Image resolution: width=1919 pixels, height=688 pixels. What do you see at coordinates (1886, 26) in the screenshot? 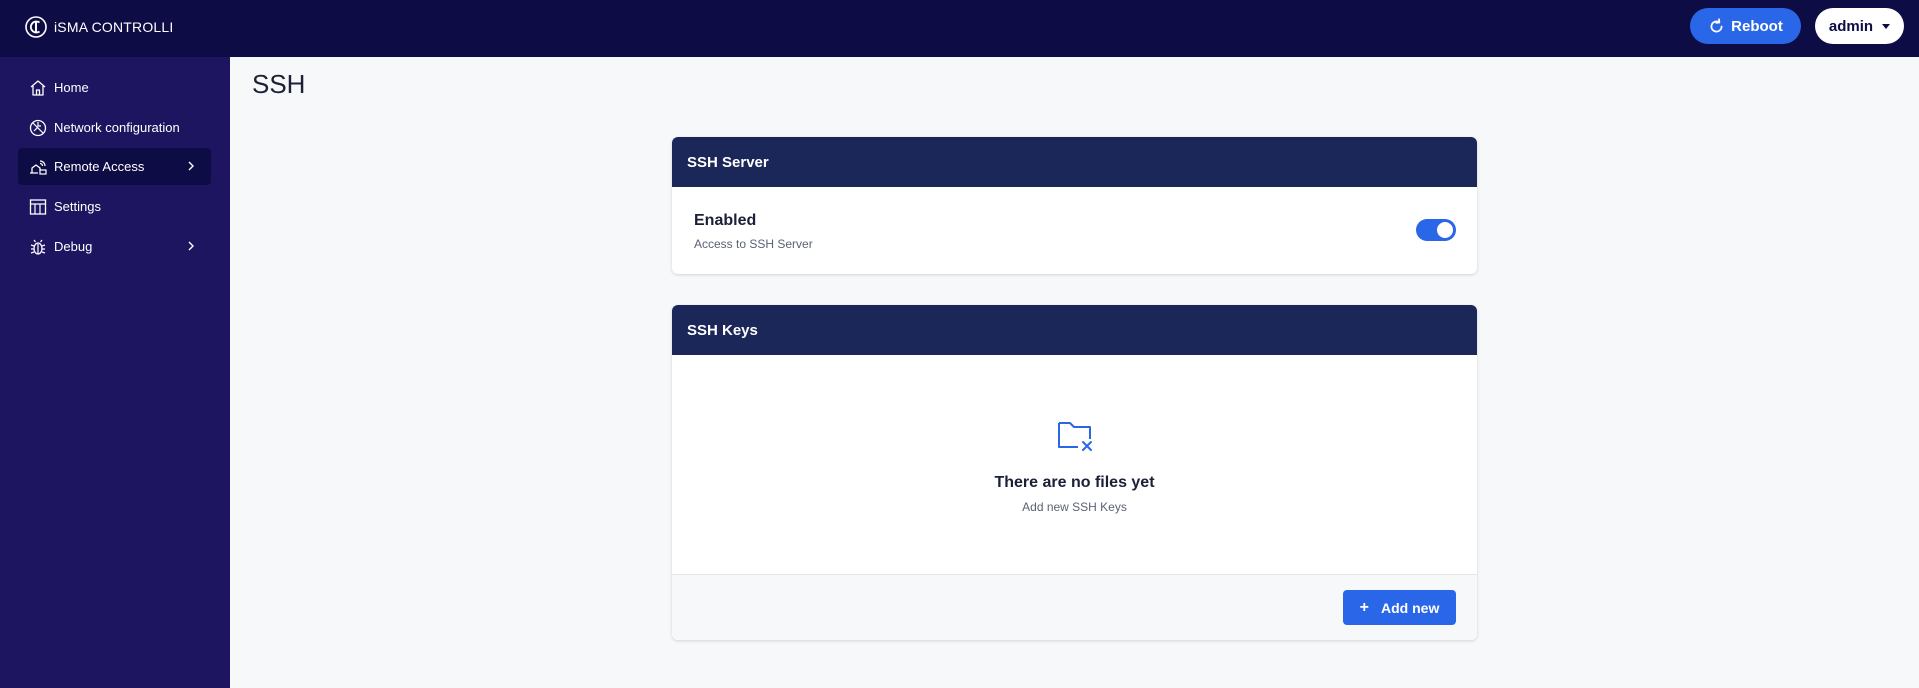
I see `caret-down-icon` at bounding box center [1886, 26].